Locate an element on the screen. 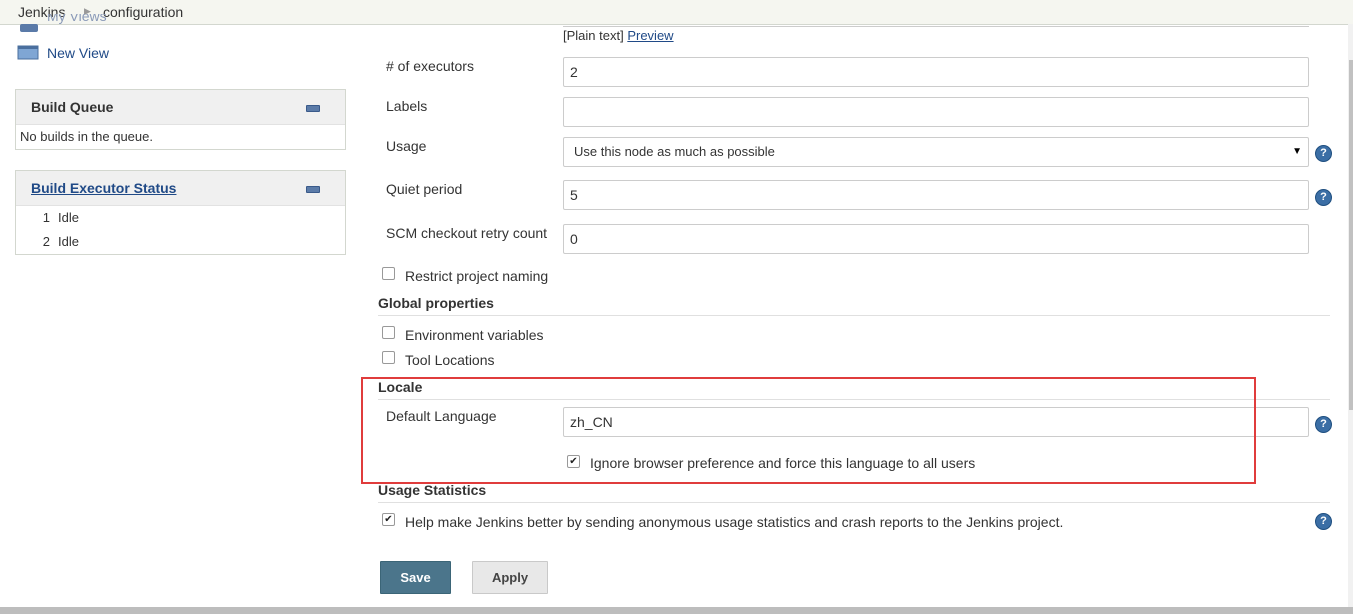 The height and width of the screenshot is (614, 1353). usage-label: Usage is located at coordinates (406, 146).